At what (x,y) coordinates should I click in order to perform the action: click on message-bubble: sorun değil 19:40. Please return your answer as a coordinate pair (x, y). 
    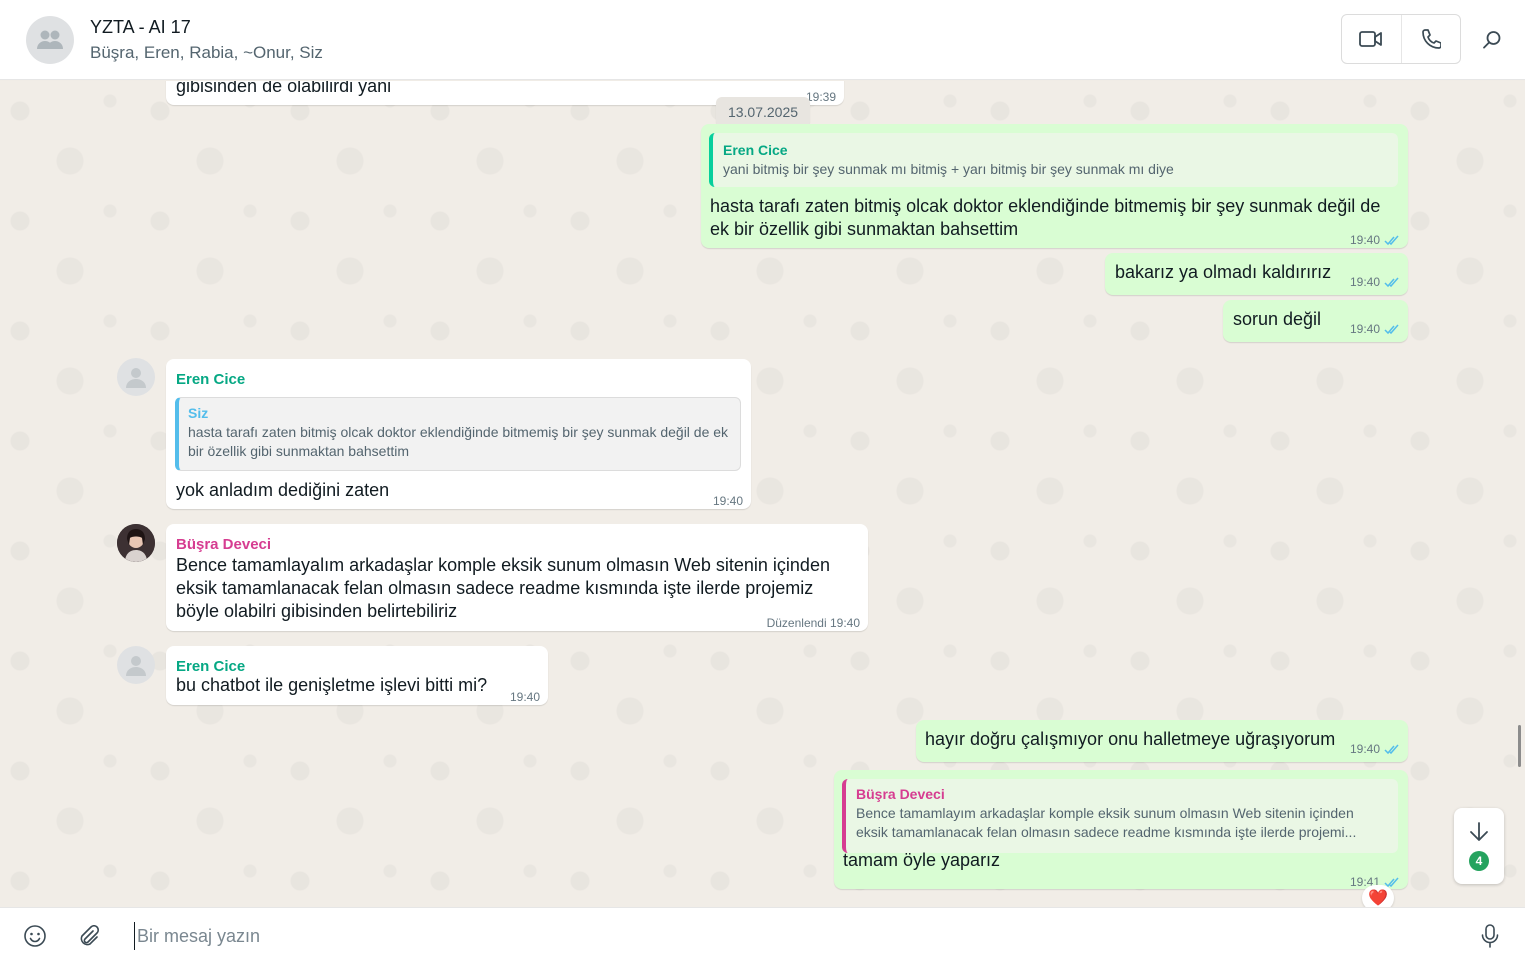
    Looking at the image, I should click on (1315, 321).